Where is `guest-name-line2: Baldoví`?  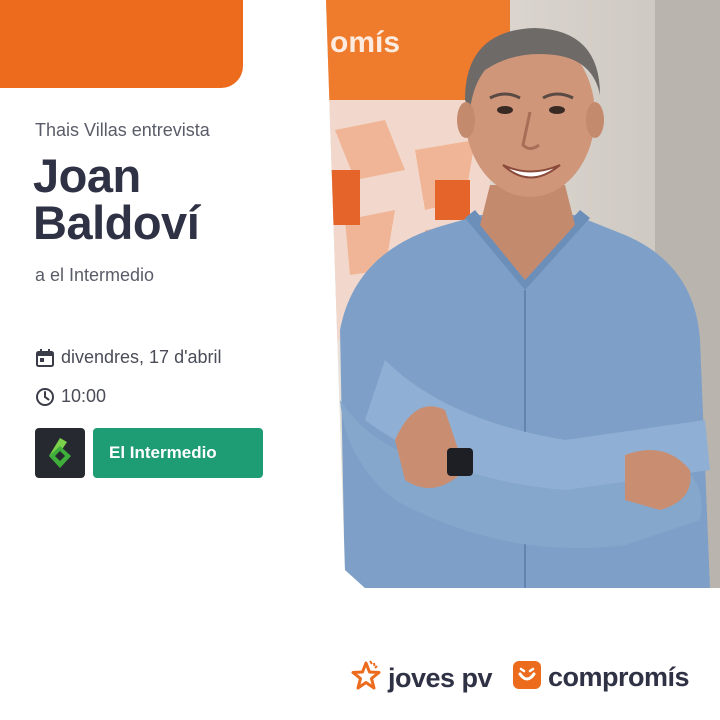
guest-name-line2: Baldoví is located at coordinates (116, 222).